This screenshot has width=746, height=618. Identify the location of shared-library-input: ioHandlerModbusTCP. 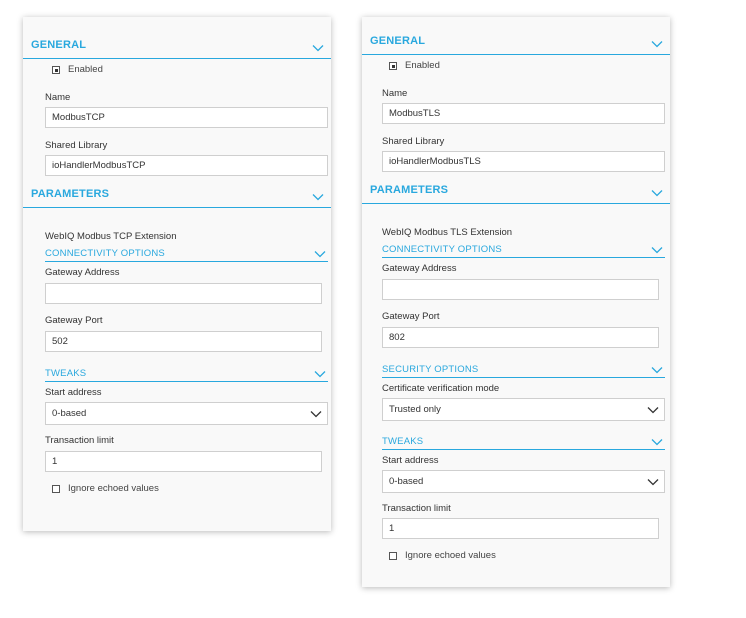
(186, 165).